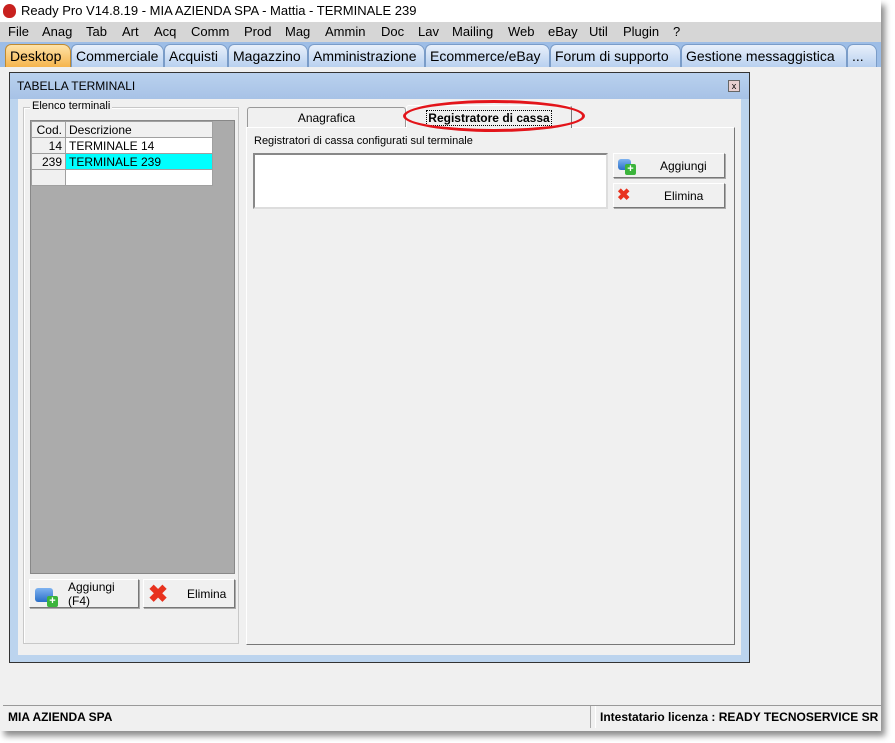 This screenshot has width=895, height=743. What do you see at coordinates (764, 55) in the screenshot?
I see `tab-messaggistica: Gestione messaggistica` at bounding box center [764, 55].